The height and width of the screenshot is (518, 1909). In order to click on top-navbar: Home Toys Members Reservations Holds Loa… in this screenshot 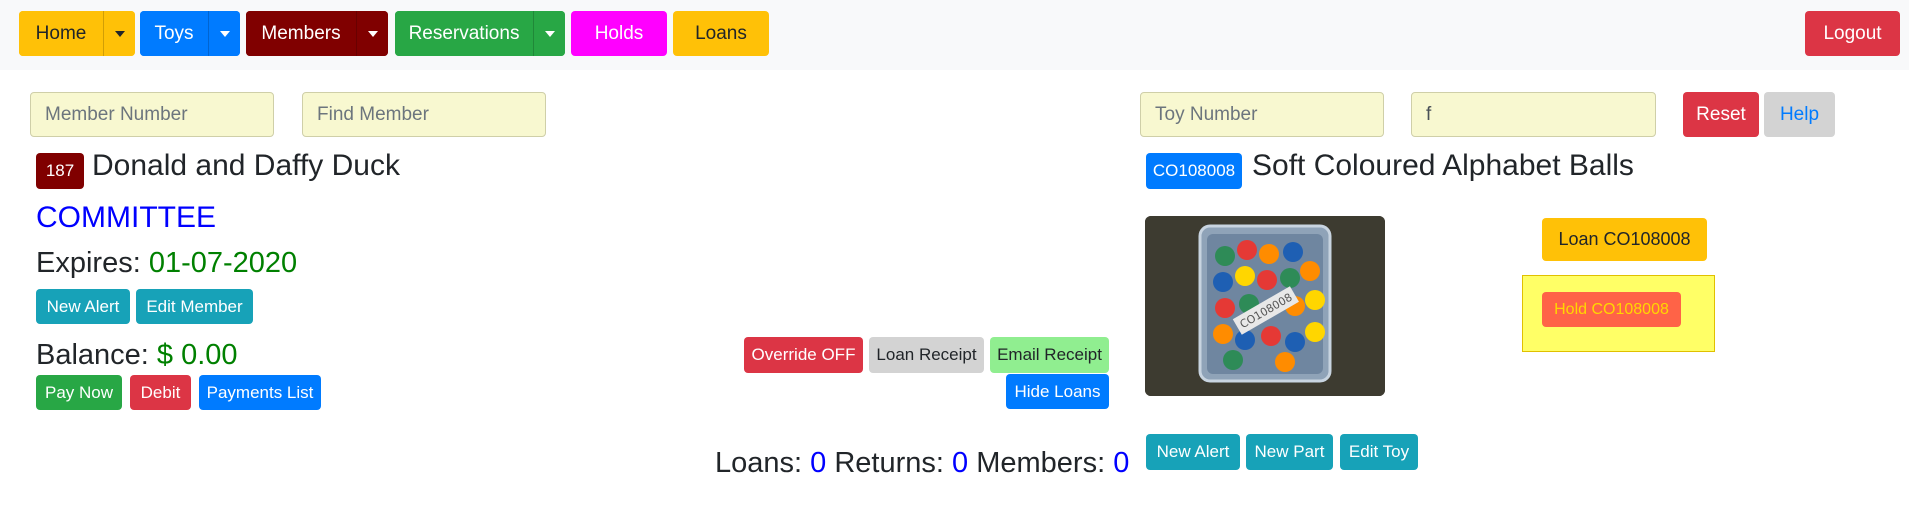, I will do `click(954, 35)`.